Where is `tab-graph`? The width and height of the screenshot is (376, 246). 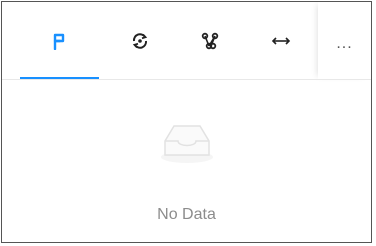 tab-graph is located at coordinates (210, 40).